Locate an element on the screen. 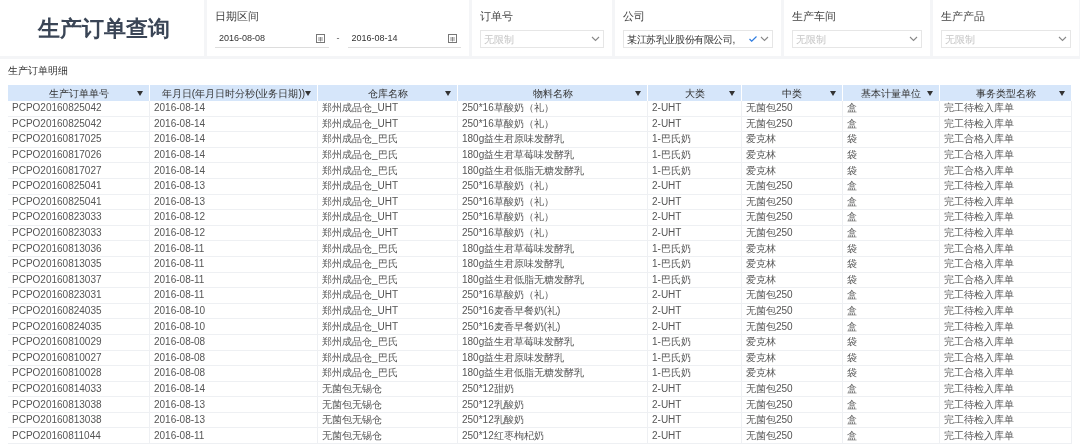  table-cell: PCPO20160817027 is located at coordinates (79, 170).